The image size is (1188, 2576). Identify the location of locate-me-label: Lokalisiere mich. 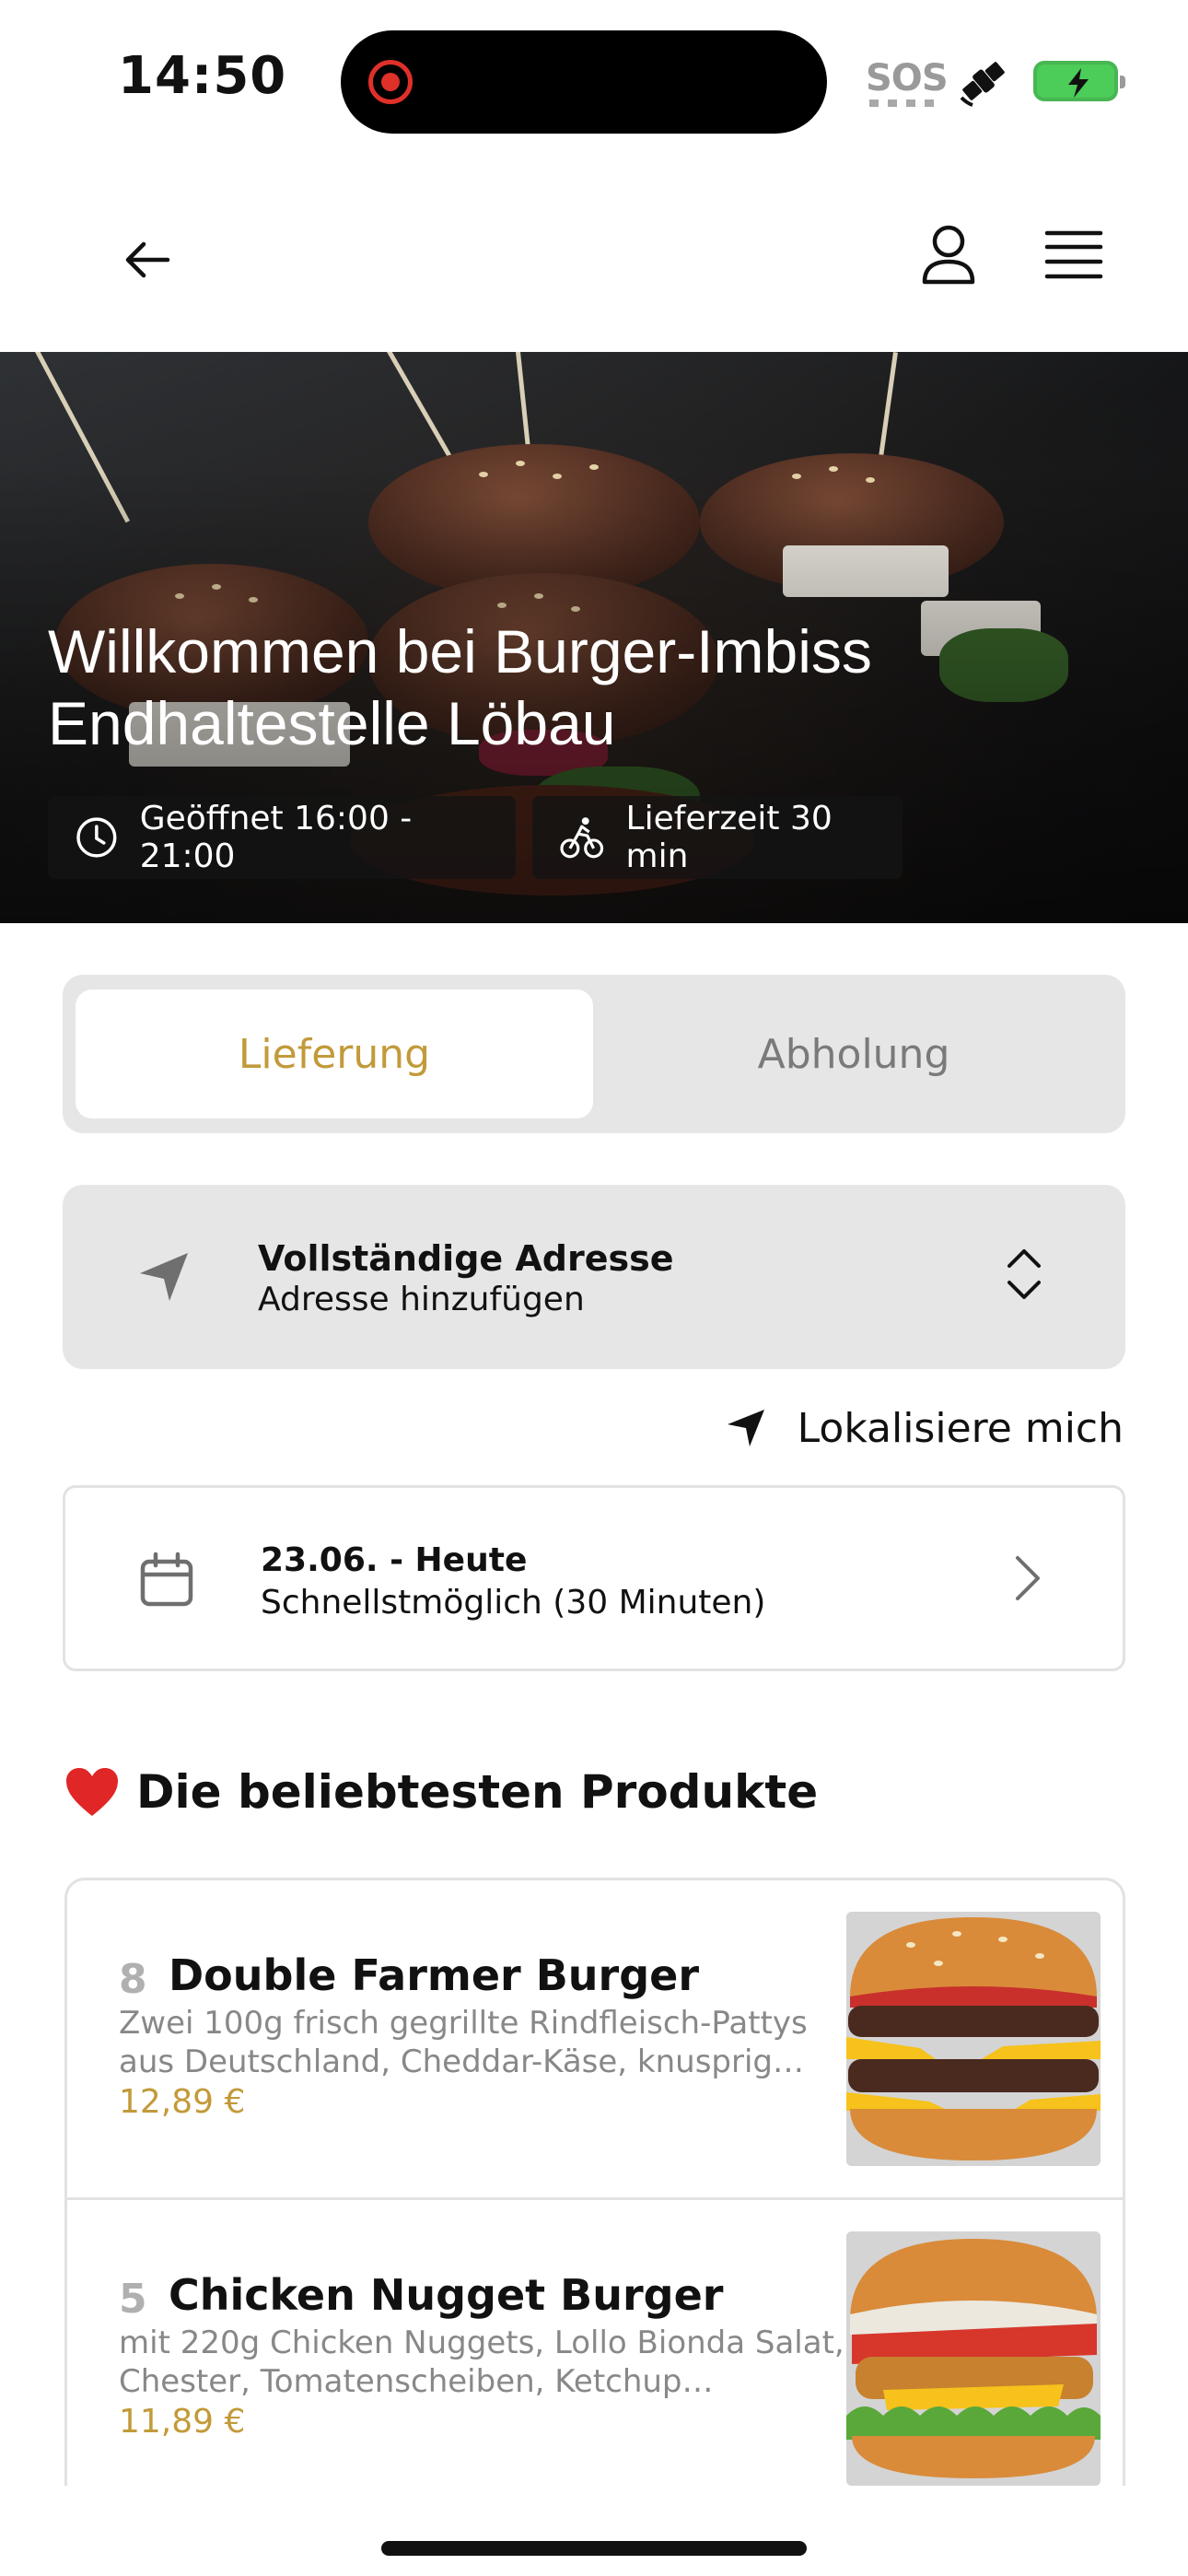
(961, 1428).